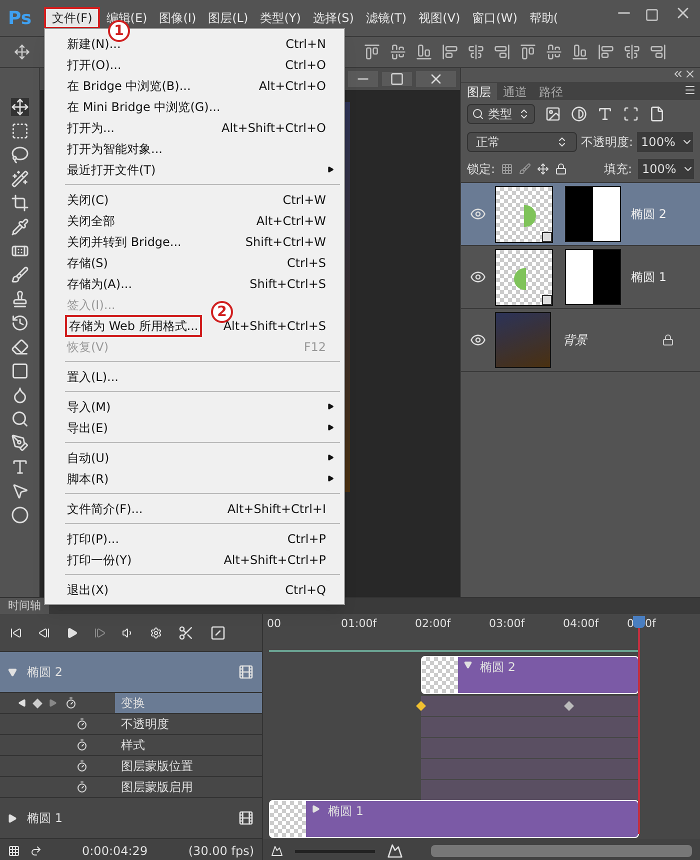 Image resolution: width=700 pixels, height=860 pixels. Describe the element at coordinates (569, 706) in the screenshot. I see `keyframe` at that location.